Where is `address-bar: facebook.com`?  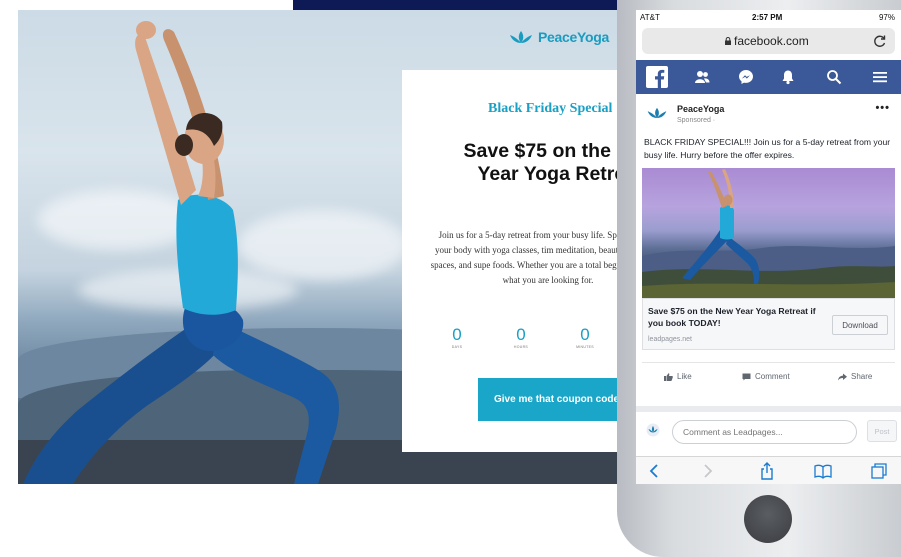
address-bar: facebook.com is located at coordinates (768, 41).